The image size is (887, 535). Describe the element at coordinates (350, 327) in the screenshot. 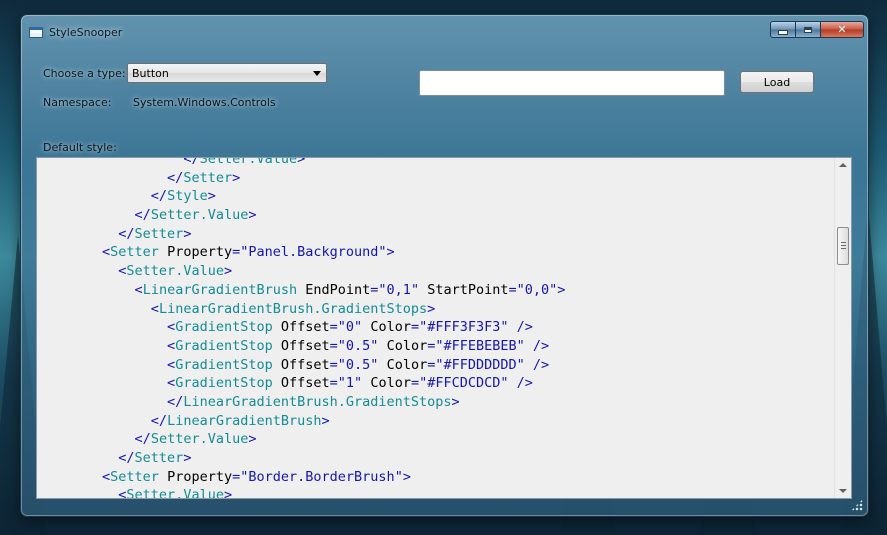

I see `code-token: 0` at that location.